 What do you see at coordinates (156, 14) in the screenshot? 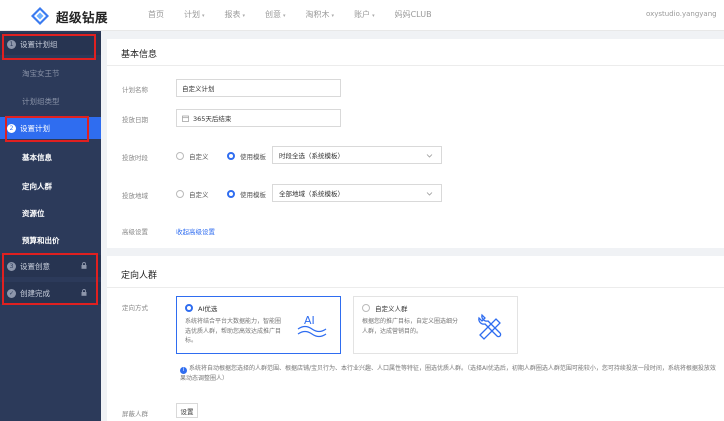
I see `nav-home: 首页` at bounding box center [156, 14].